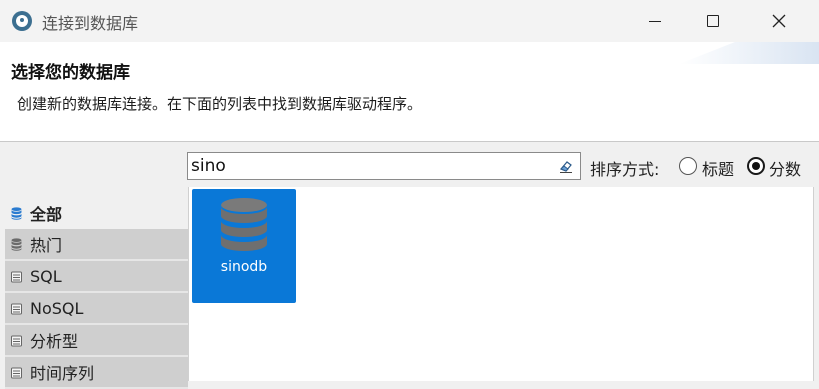  What do you see at coordinates (688, 166) in the screenshot?
I see `sort-by-title-radio` at bounding box center [688, 166].